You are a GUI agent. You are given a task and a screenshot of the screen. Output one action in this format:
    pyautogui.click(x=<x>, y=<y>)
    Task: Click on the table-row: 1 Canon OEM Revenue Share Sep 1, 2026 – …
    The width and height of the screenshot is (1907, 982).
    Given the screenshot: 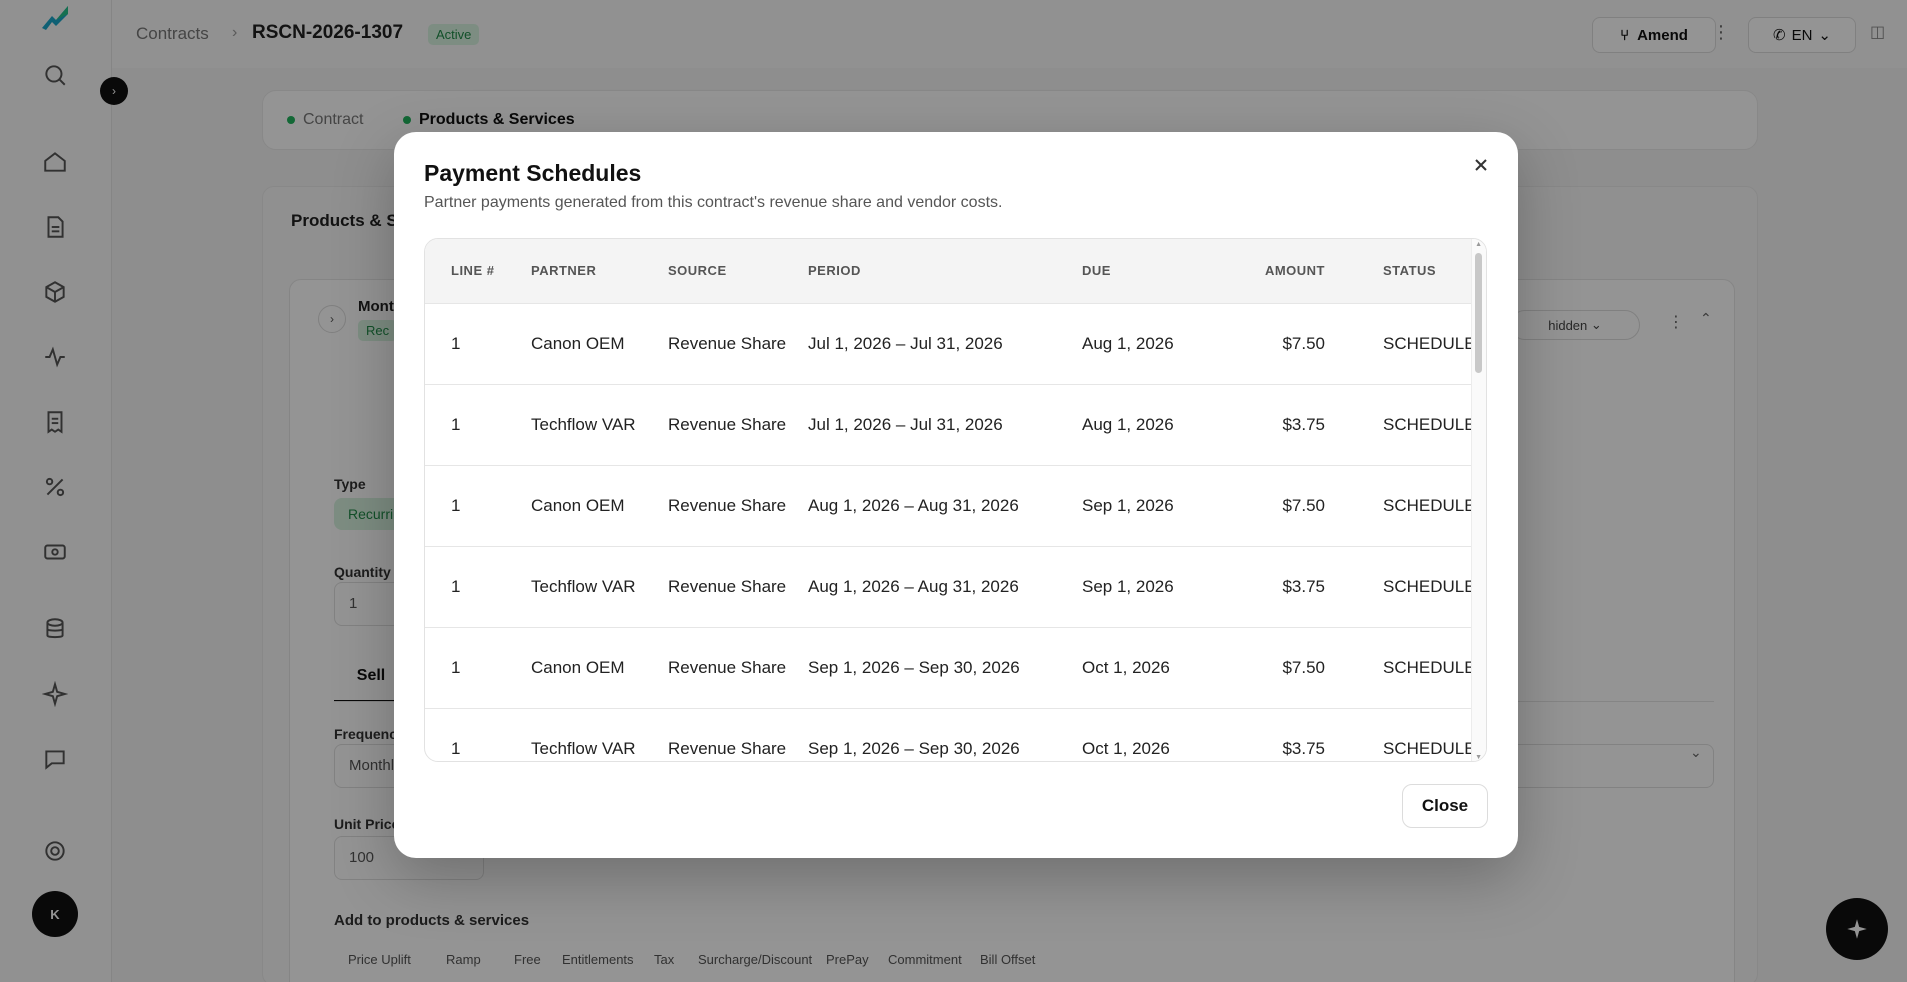 What is the action you would take?
    pyautogui.click(x=949, y=667)
    